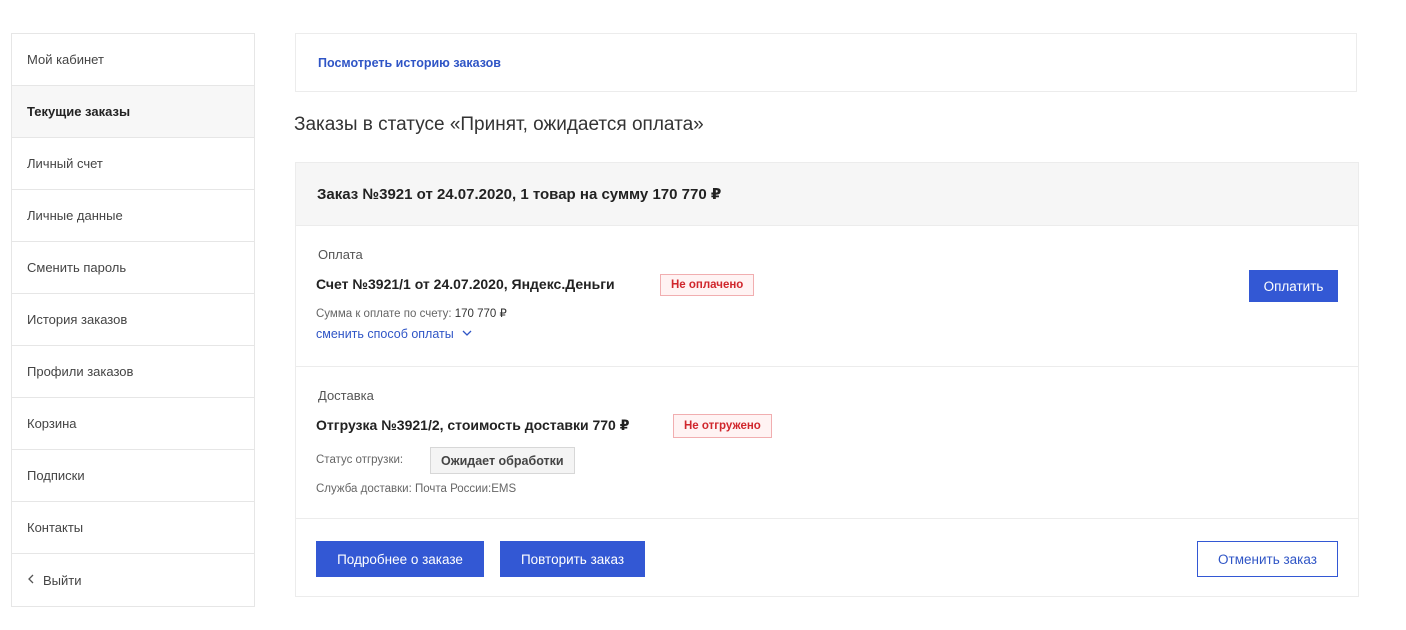 The height and width of the screenshot is (630, 1406). Describe the element at coordinates (75, 215) in the screenshot. I see `sidebar-item-label: Личные данные` at that location.